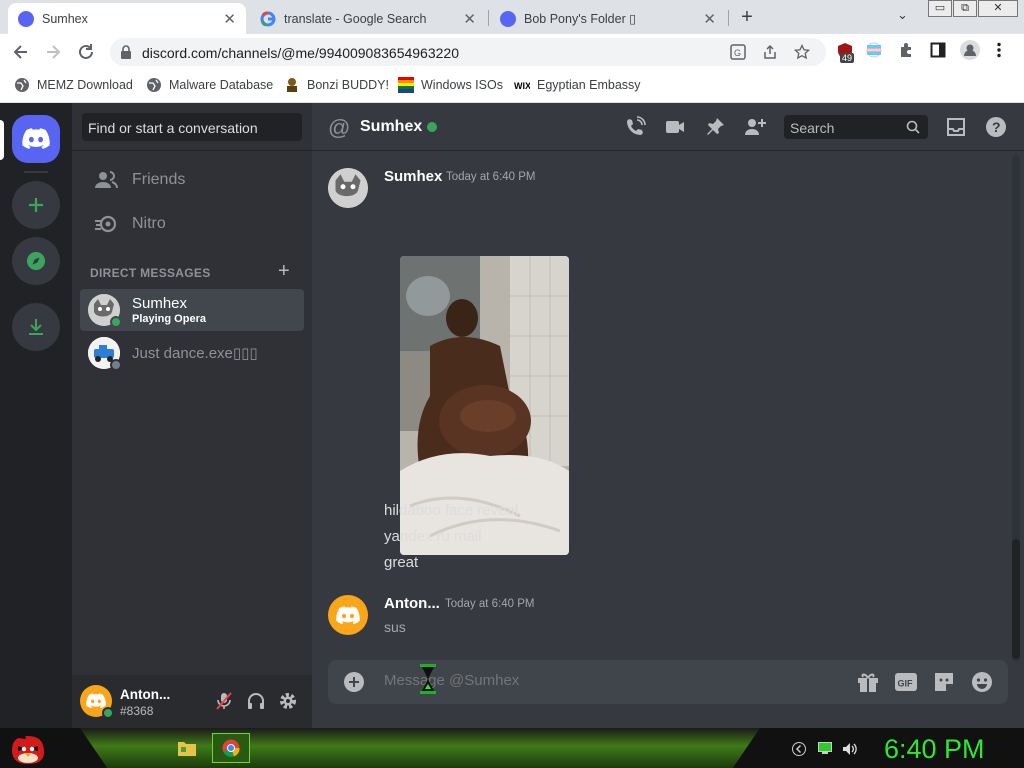 The width and height of the screenshot is (1024, 768). What do you see at coordinates (192, 127) in the screenshot?
I see `find-conversation-button: Find or start a conversation` at bounding box center [192, 127].